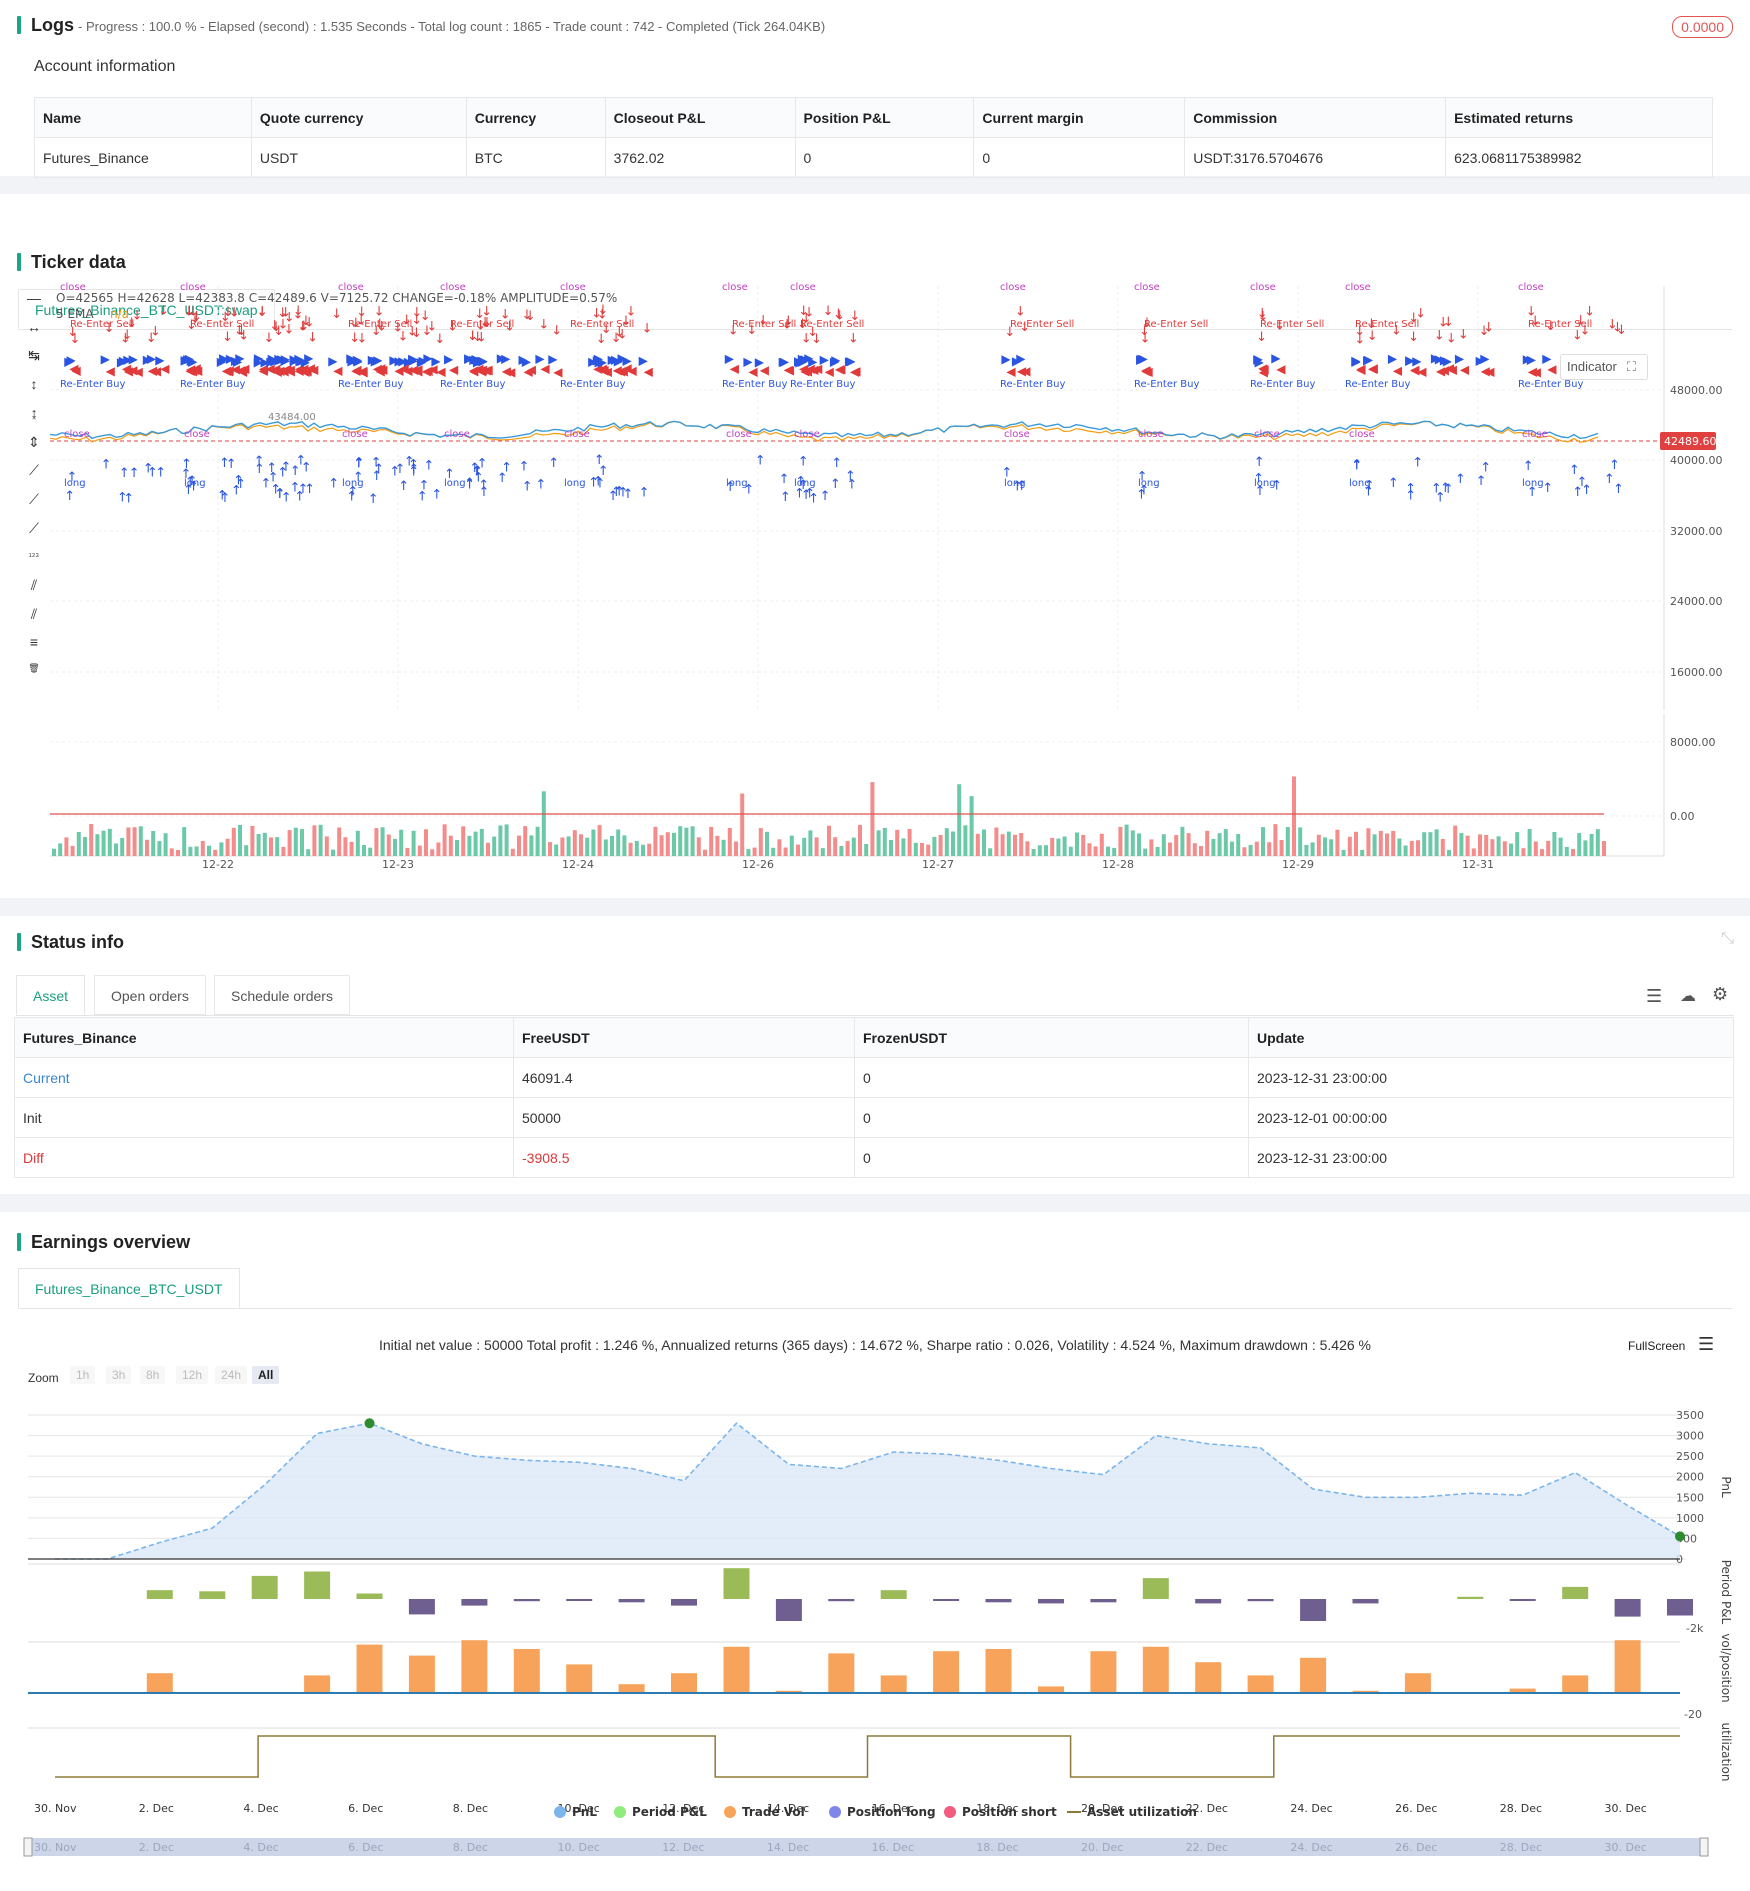 This screenshot has height=1891, width=1750. Describe the element at coordinates (150, 995) in the screenshot. I see `tab-open-orders: Open orders` at that location.